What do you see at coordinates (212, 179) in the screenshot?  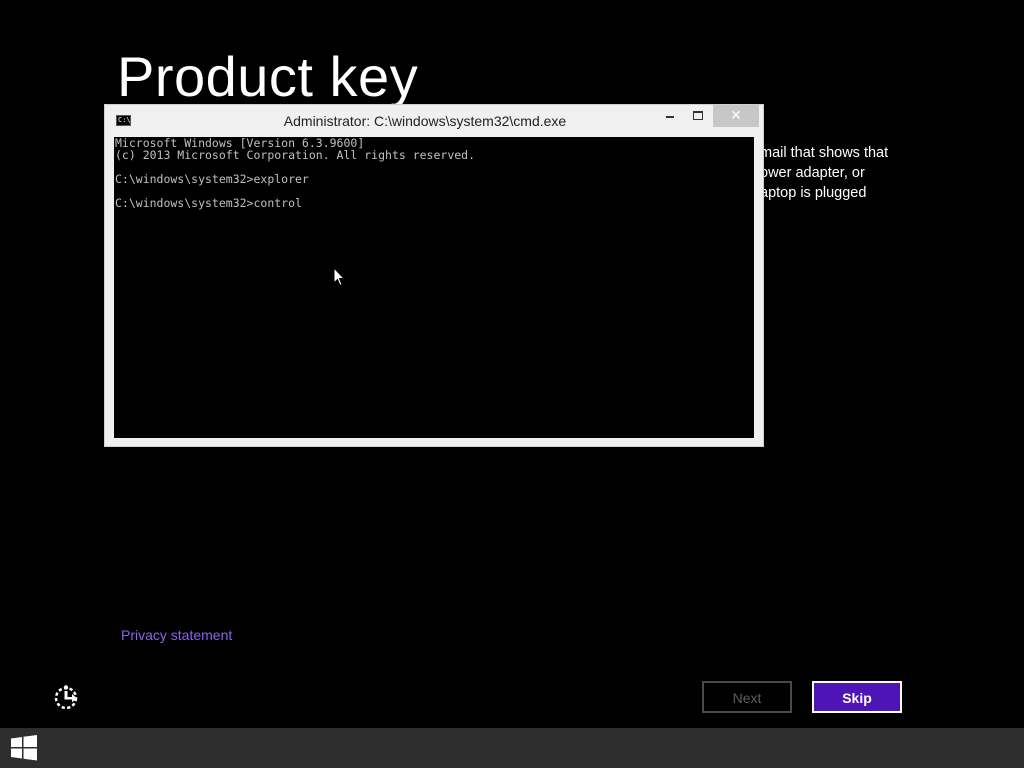 I see `console-line: C:\windows\system32>explorer` at bounding box center [212, 179].